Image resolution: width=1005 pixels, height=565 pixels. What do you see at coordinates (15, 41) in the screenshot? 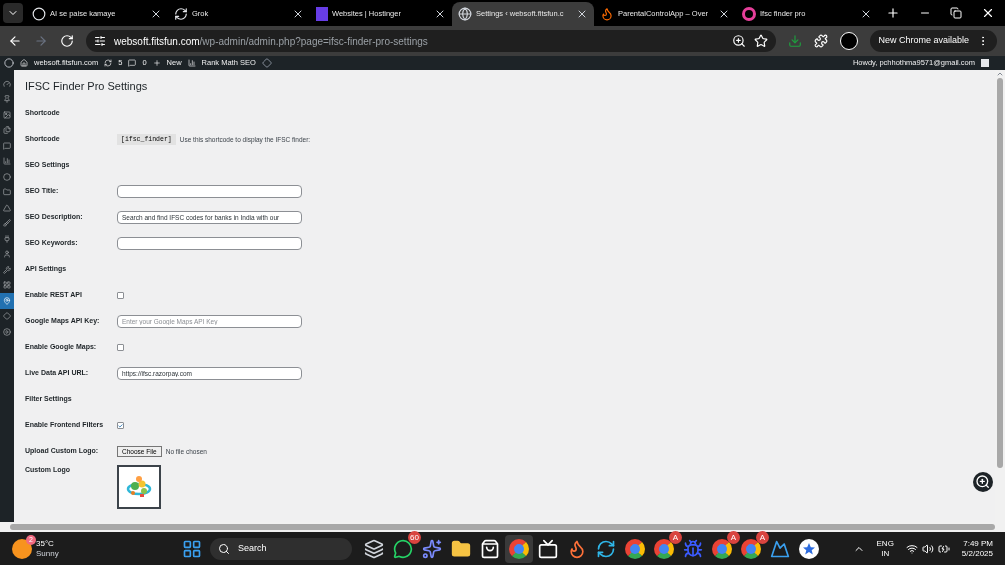
I see `back-icon` at bounding box center [15, 41].